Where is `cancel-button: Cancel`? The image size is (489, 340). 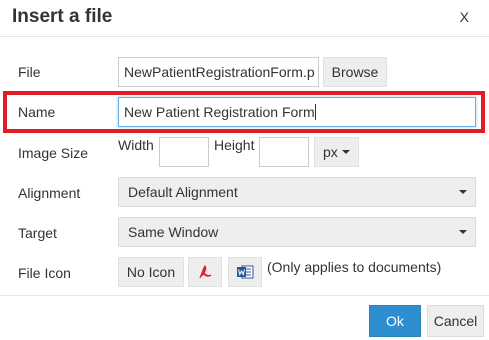 cancel-button: Cancel is located at coordinates (455, 321).